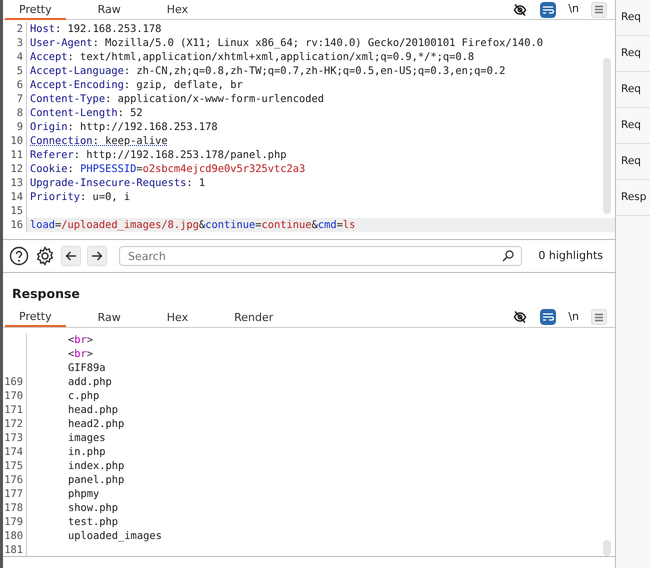 Image resolution: width=650 pixels, height=568 pixels. I want to click on code-line: Accept-Encoding: gzip, deflate, br, so click(136, 85).